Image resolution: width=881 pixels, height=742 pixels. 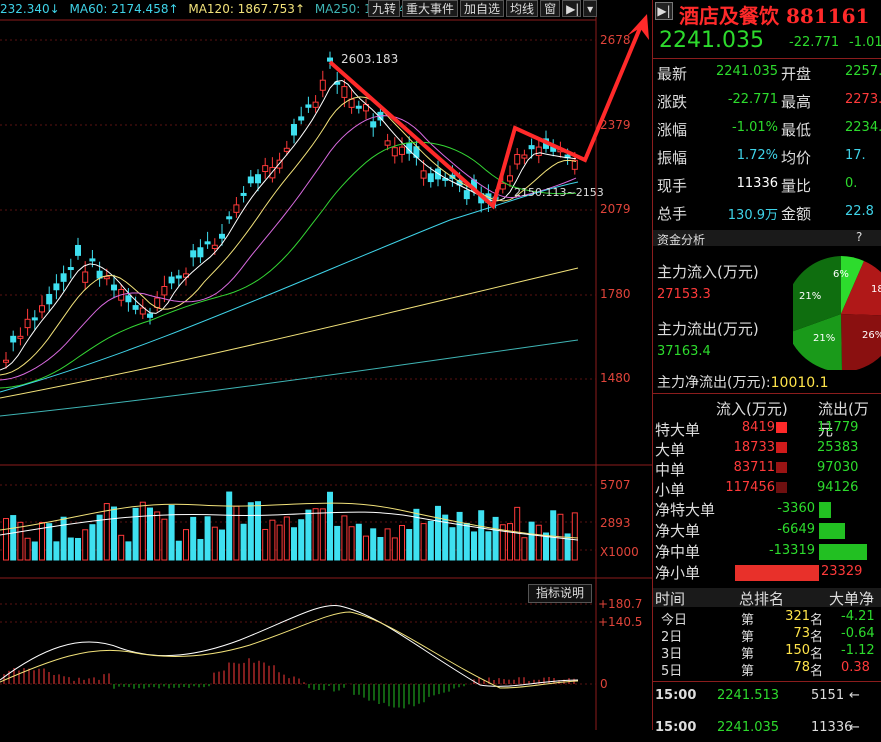 What do you see at coordinates (615, 378) in the screenshot?
I see `price-axis-label: 1480` at bounding box center [615, 378].